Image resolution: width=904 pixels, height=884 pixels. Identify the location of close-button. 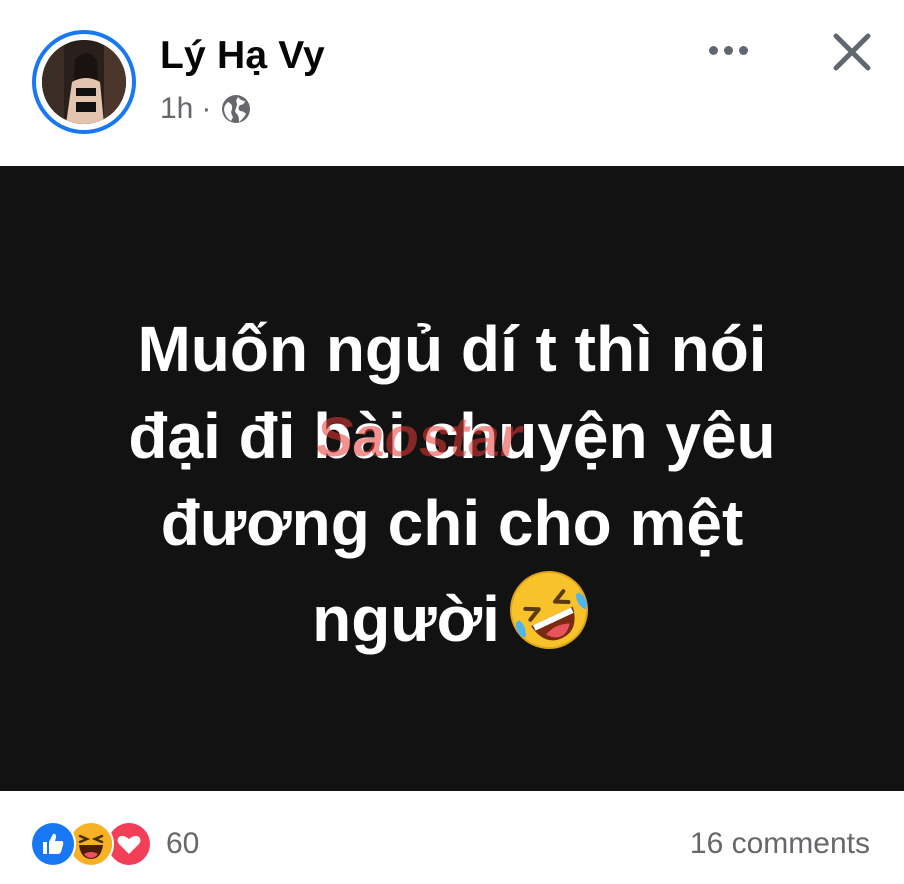
(852, 52).